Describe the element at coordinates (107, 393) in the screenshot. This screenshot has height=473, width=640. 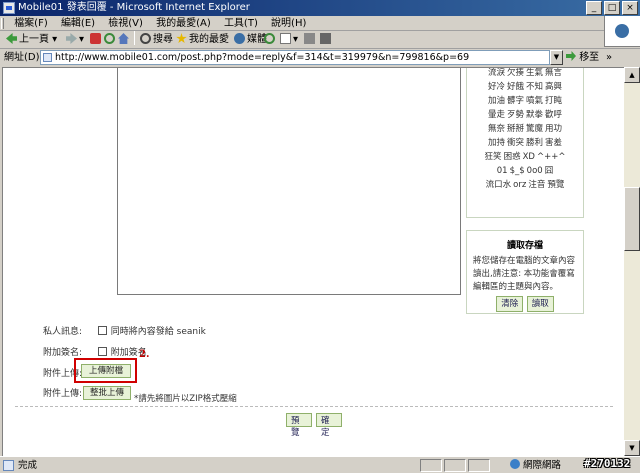
I see `batch-upload-button: 整批上傳` at that location.